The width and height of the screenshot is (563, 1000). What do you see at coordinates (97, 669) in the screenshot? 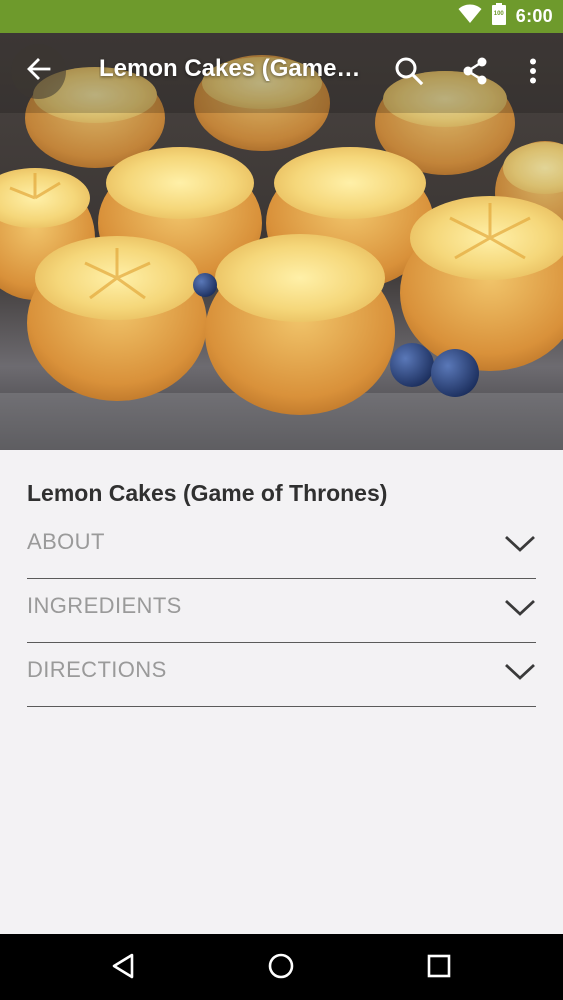
I see `section-label: DIRECTIONS` at bounding box center [97, 669].